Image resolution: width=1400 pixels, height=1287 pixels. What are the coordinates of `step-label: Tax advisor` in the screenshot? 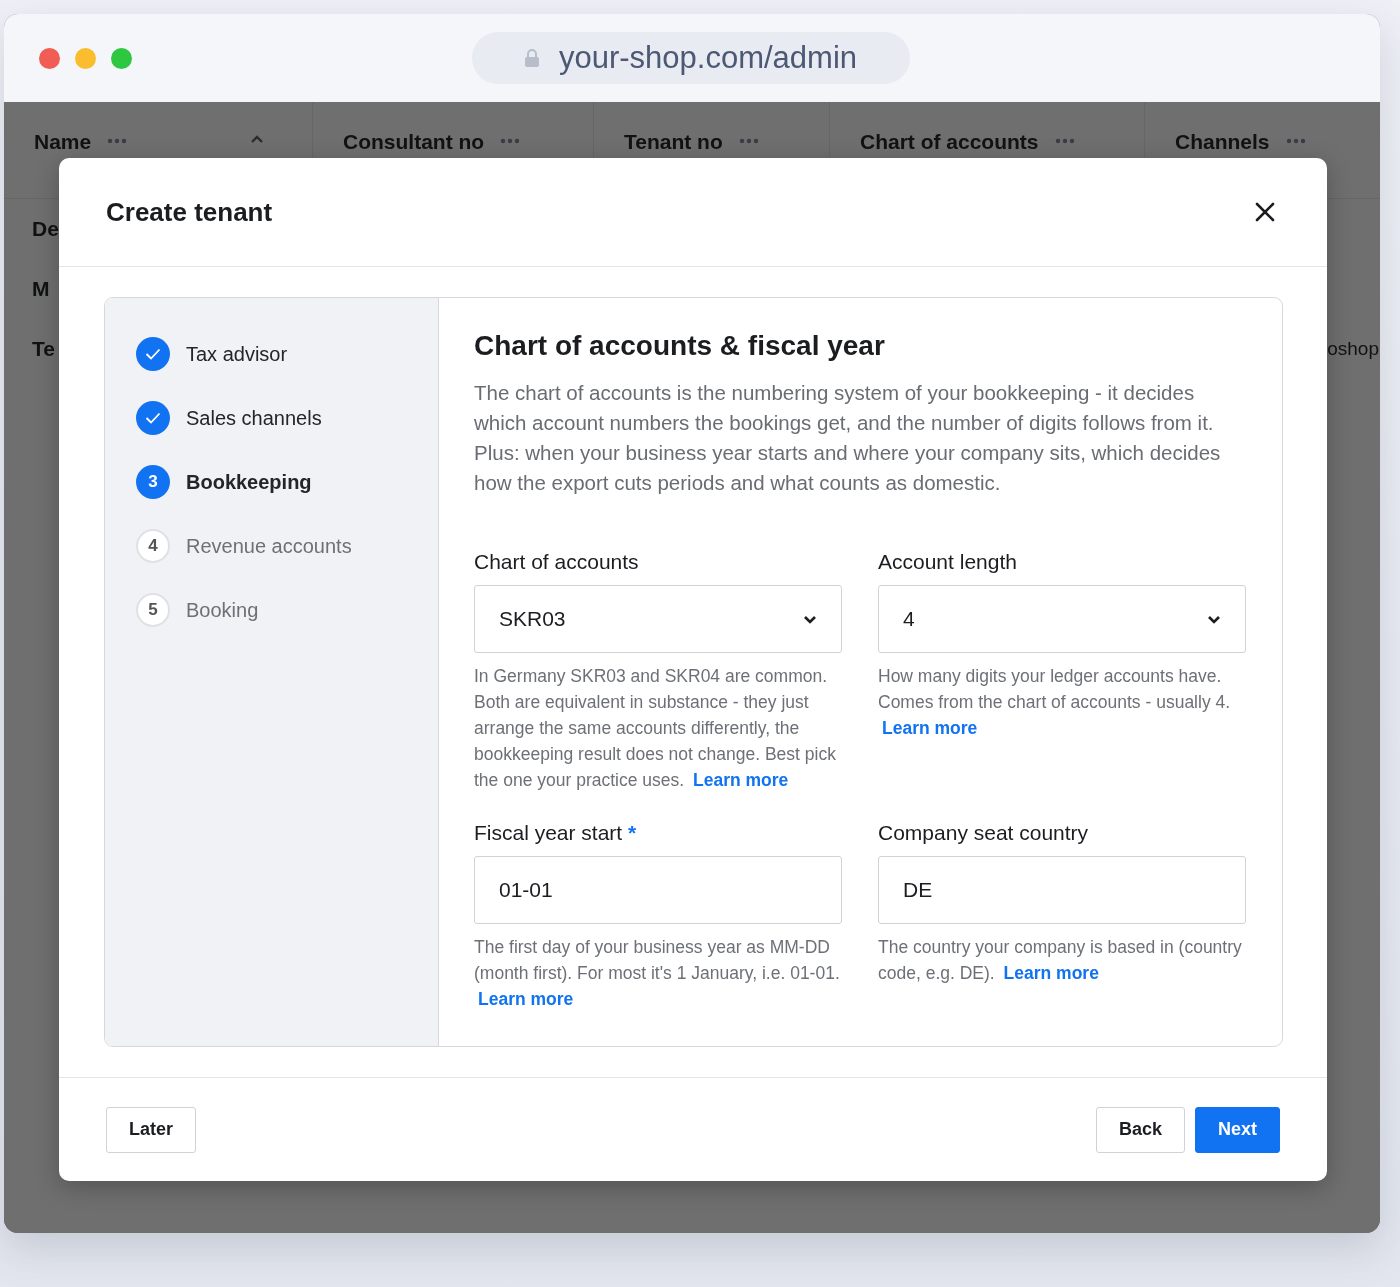 It's located at (237, 354).